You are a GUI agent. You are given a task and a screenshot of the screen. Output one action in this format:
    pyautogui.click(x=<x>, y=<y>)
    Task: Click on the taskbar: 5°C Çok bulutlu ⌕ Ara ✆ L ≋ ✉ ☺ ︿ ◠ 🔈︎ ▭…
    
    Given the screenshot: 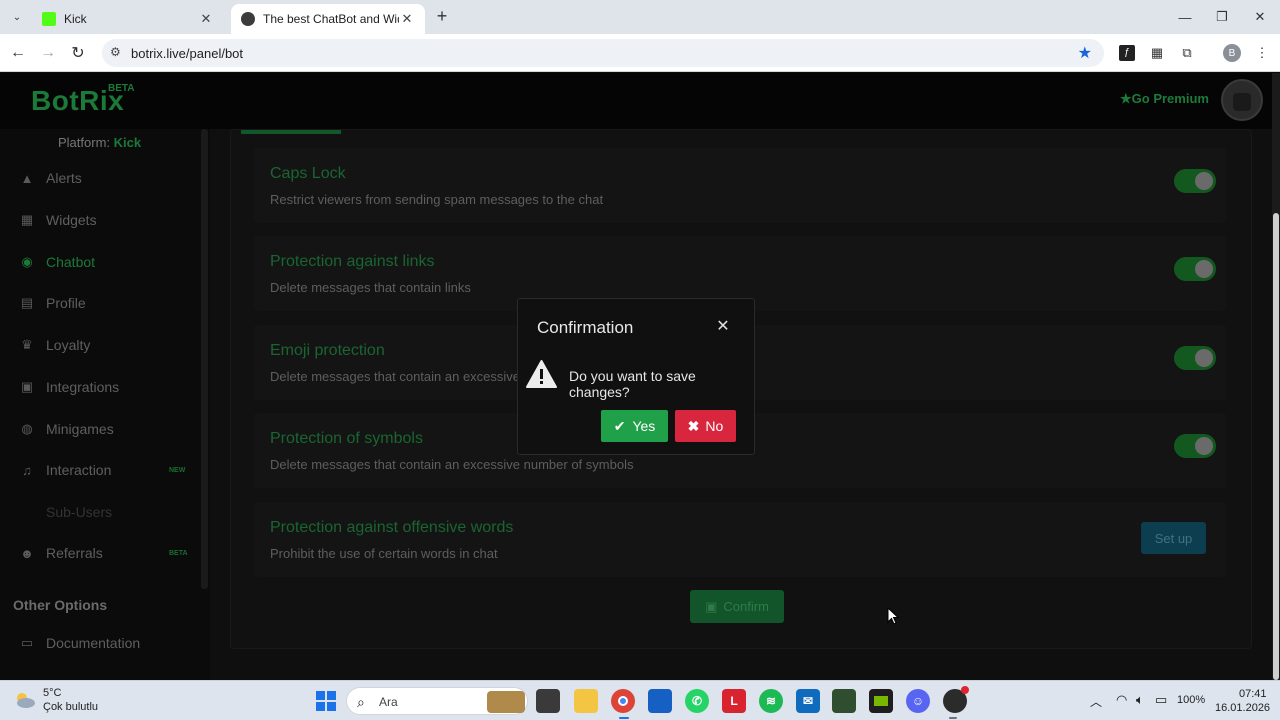 What is the action you would take?
    pyautogui.click(x=640, y=700)
    